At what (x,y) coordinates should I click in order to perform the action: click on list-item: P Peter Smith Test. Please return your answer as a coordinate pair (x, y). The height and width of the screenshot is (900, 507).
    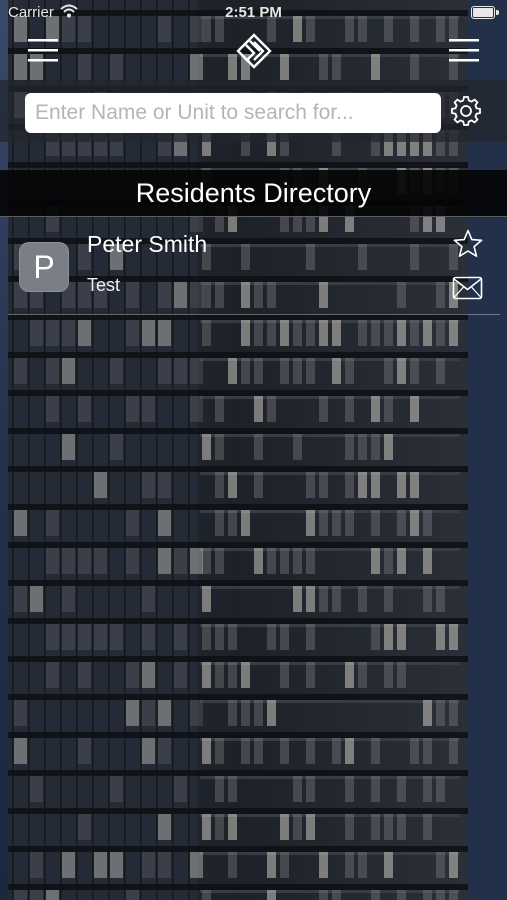
    Looking at the image, I should click on (253, 266).